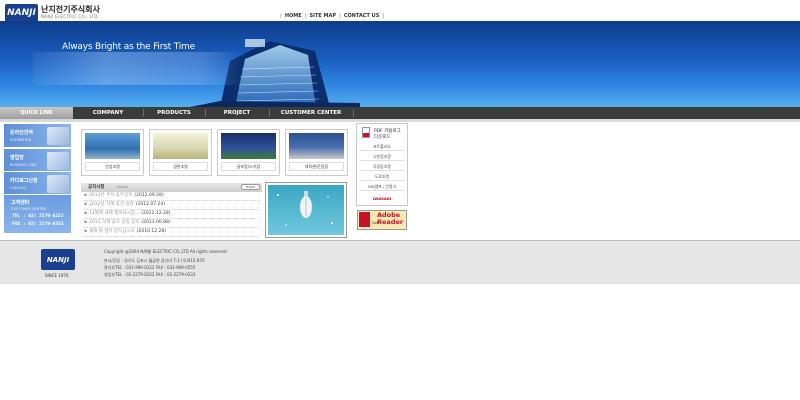 This screenshot has width=800, height=400. Describe the element at coordinates (154, 260) in the screenshot. I see `footer-address: 본사/공장 : 경기도 김포시 월곶면 갈산리 7-2 (우)415-870` at that location.